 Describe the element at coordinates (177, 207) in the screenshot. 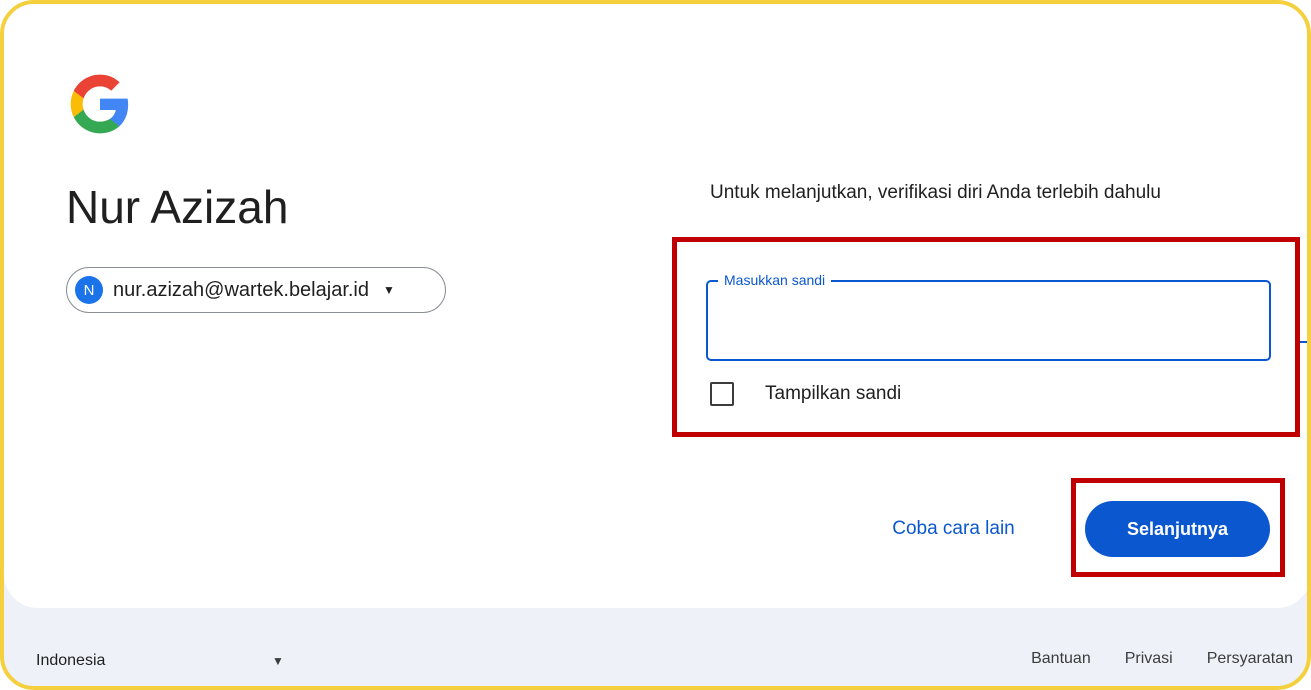

I see `account-name: Nur Azizah` at that location.